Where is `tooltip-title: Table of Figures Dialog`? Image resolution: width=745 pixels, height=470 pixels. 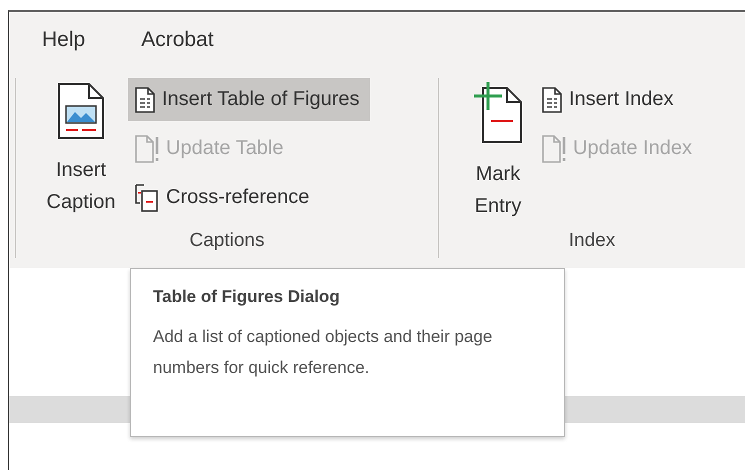
tooltip-title: Table of Figures Dialog is located at coordinates (247, 297).